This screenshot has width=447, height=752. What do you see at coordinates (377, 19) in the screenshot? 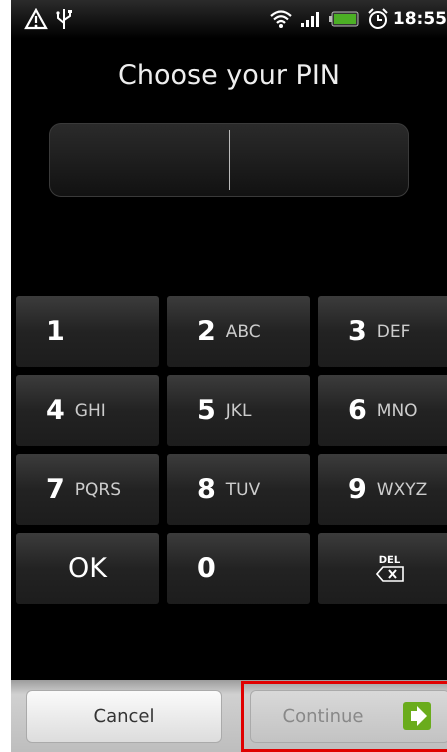
I see `alarm-clock-icon` at bounding box center [377, 19].